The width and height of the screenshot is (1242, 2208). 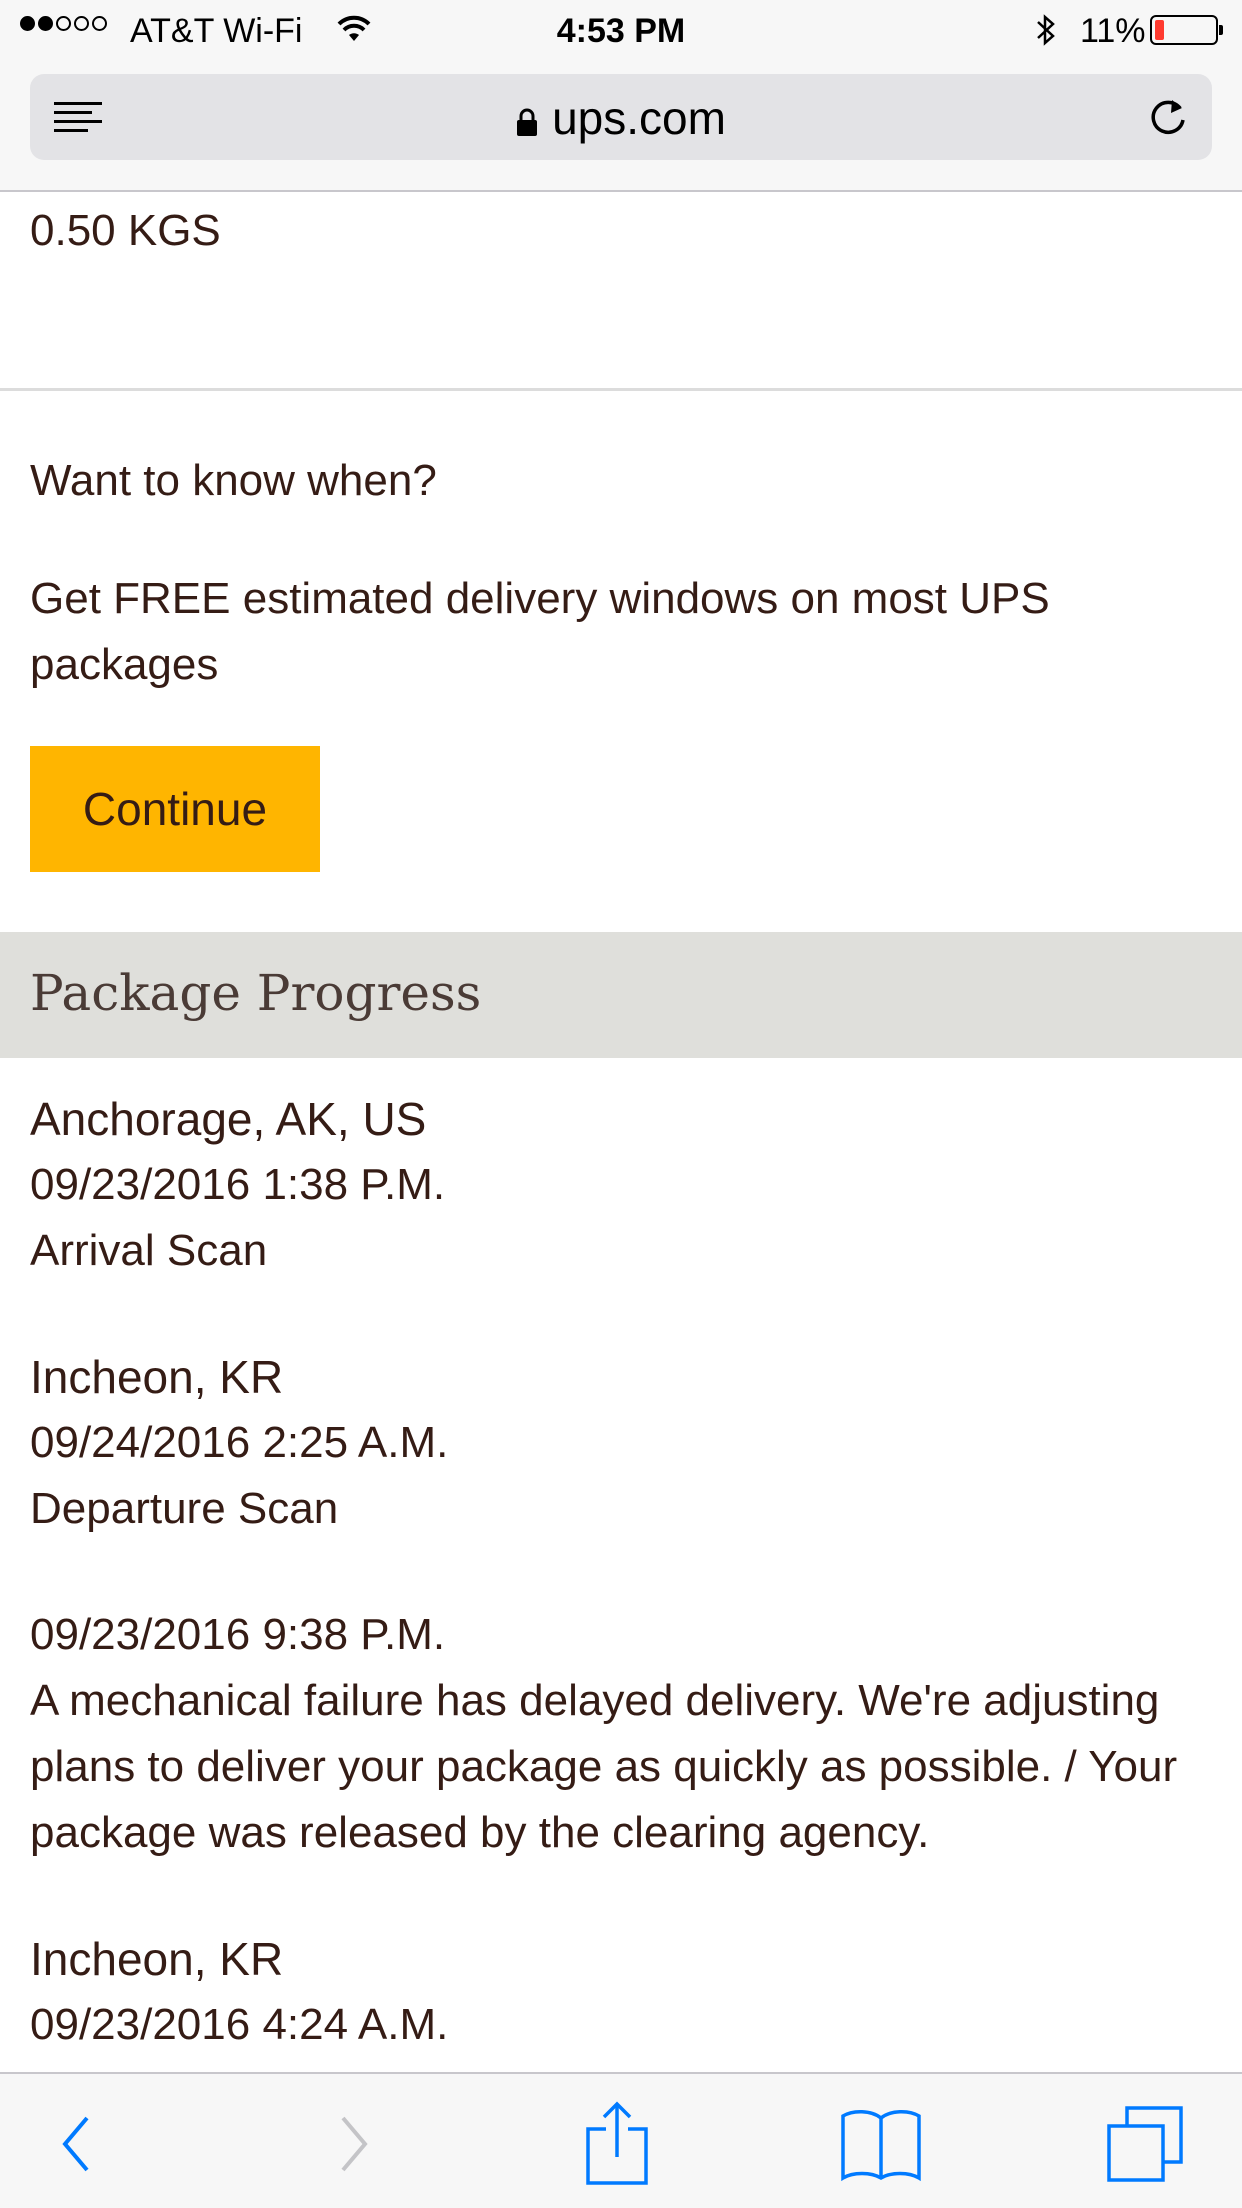 I want to click on status-bar: AT&T Wi-Fi 4:53 PM 11%, so click(x=621, y=31).